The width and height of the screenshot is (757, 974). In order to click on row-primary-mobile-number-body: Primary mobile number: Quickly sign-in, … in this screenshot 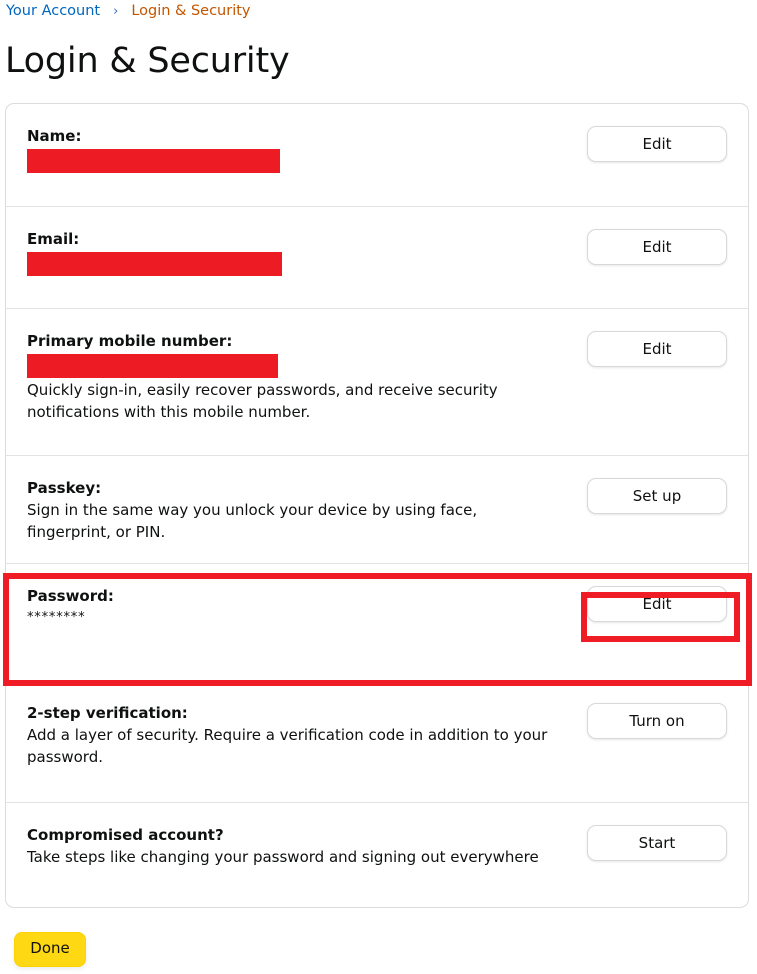, I will do `click(307, 377)`.